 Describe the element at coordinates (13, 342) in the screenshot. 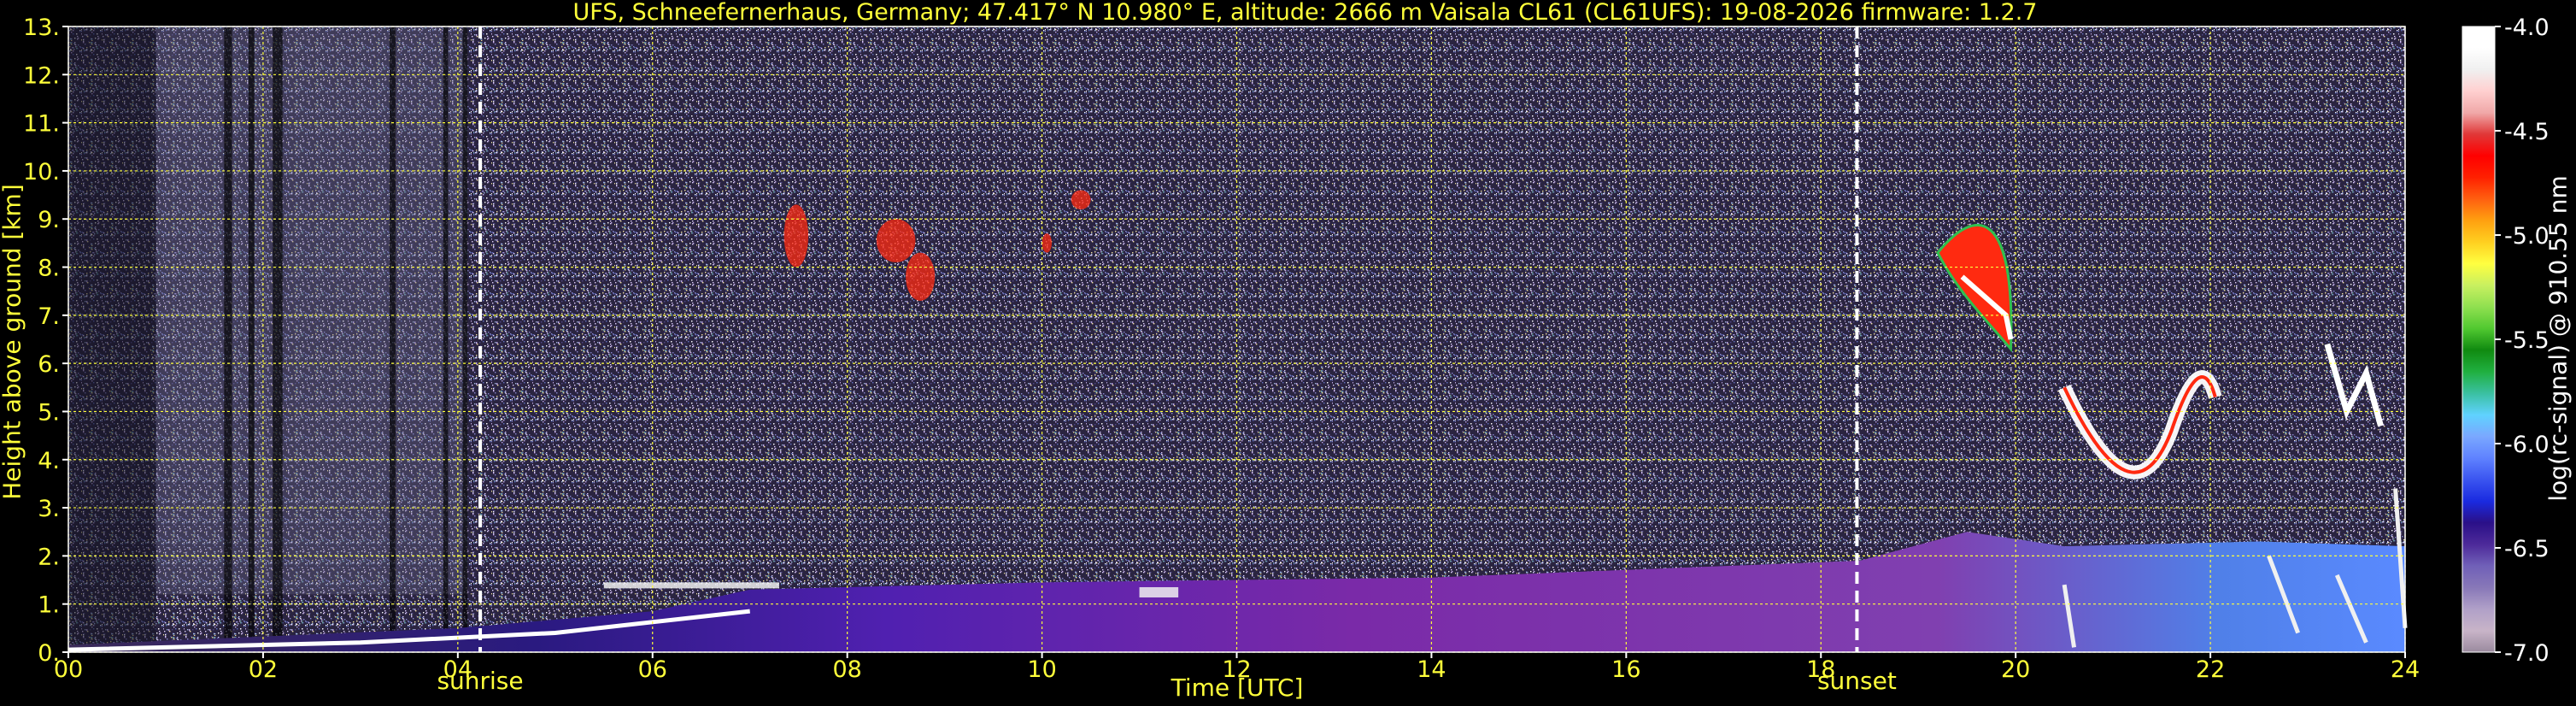

I see `y-axis-label: Height above ground [km]` at that location.